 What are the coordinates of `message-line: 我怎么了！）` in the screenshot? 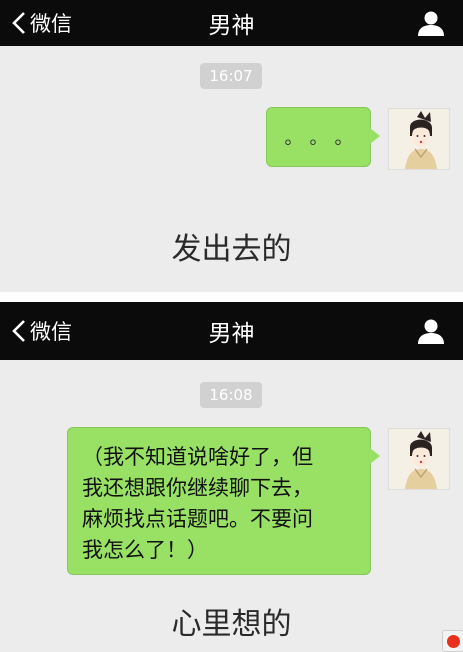 It's located at (145, 550).